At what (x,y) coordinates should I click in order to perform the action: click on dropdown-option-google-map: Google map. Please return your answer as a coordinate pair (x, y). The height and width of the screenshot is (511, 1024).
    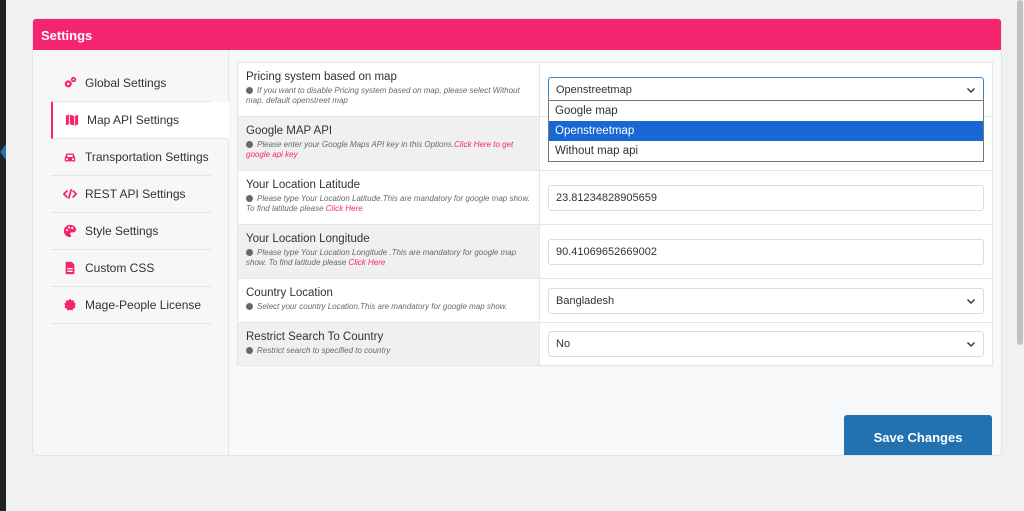
    Looking at the image, I should click on (766, 111).